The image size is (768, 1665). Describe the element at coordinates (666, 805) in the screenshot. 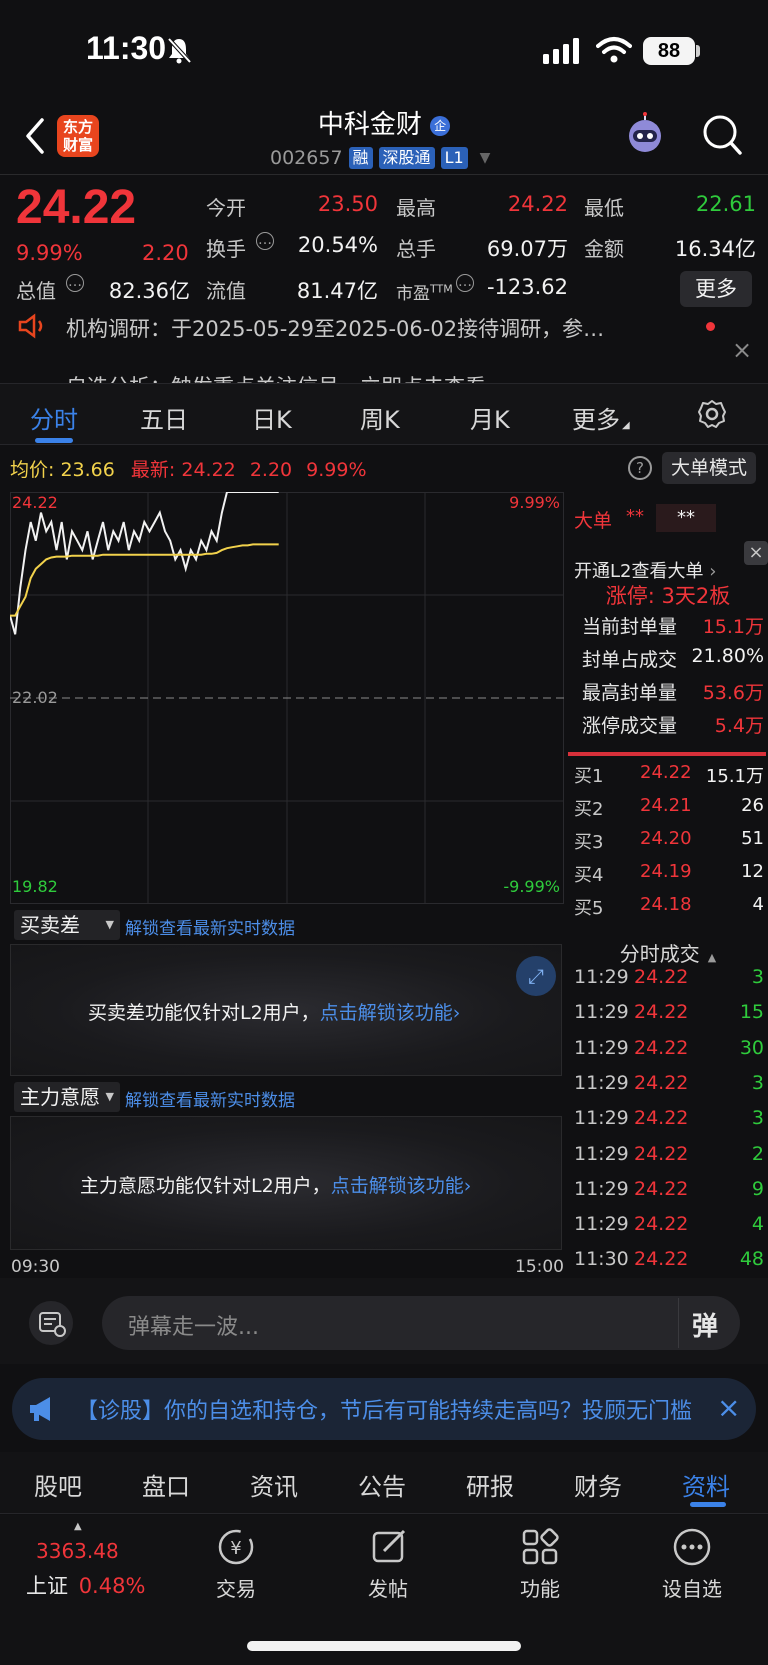

I see `bid-price: 24.21` at that location.